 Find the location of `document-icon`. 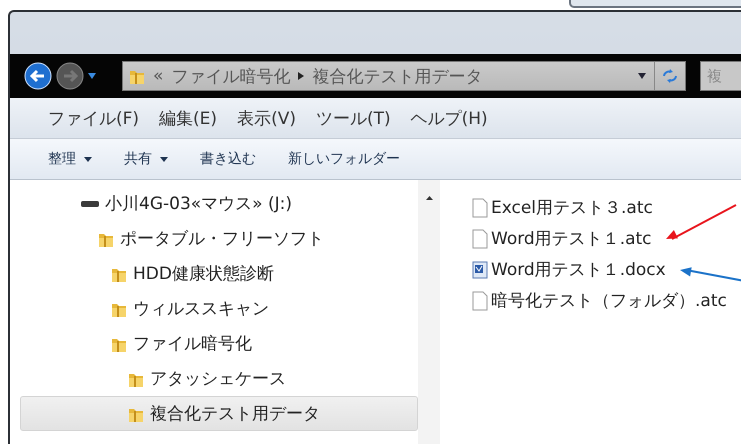

document-icon is located at coordinates (480, 269).